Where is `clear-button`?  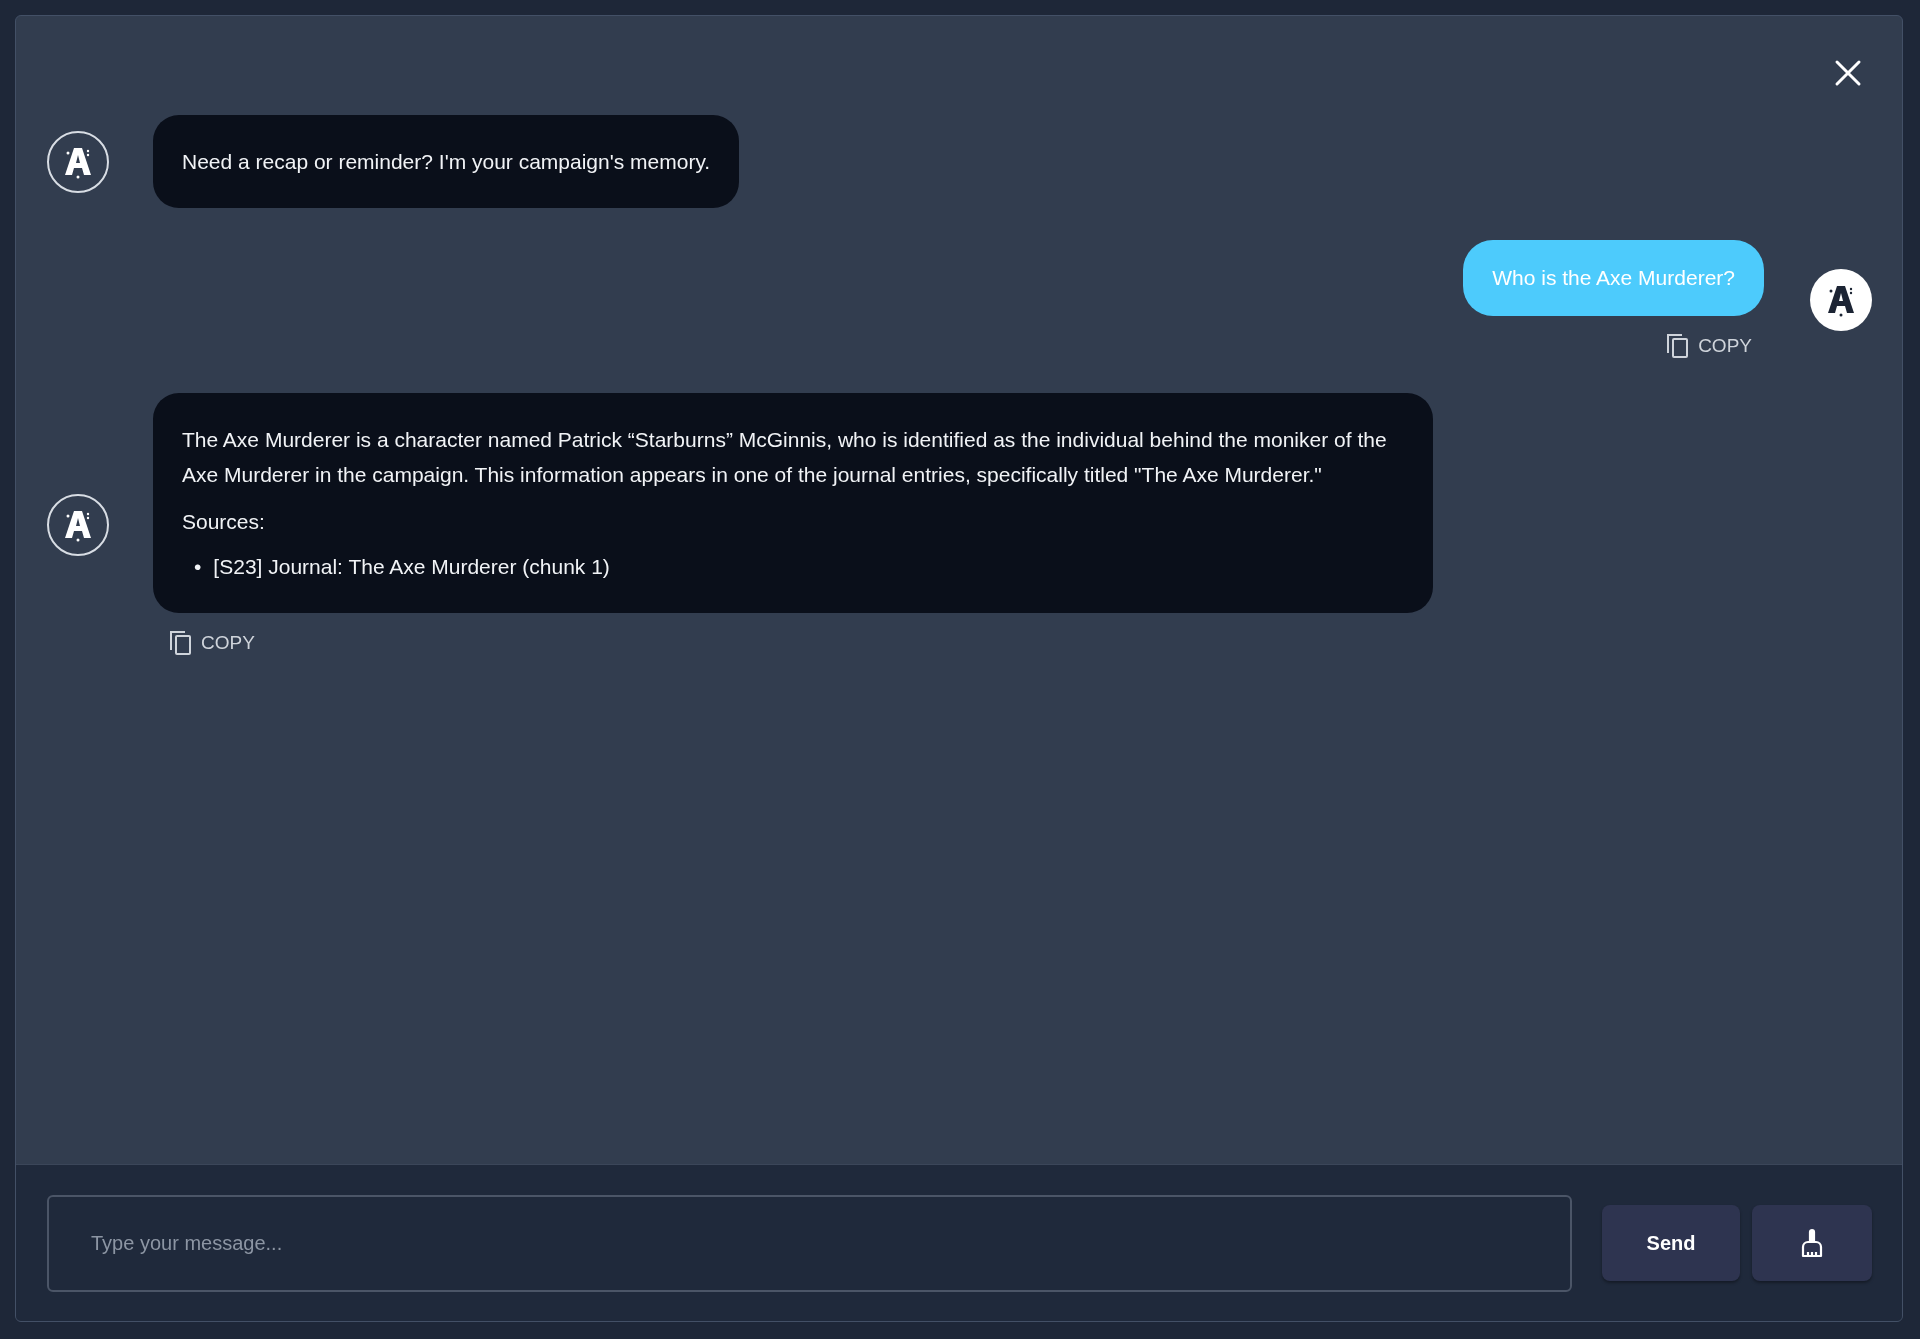
clear-button is located at coordinates (1812, 1243).